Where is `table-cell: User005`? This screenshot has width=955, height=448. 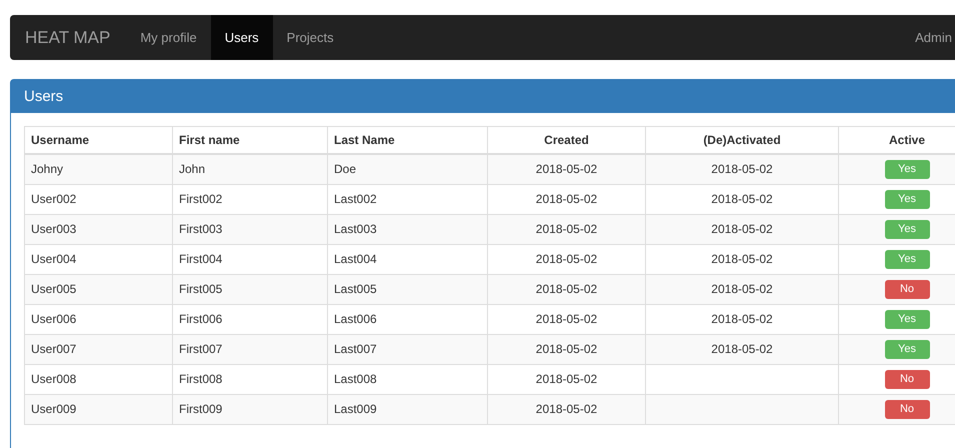
table-cell: User005 is located at coordinates (98, 289).